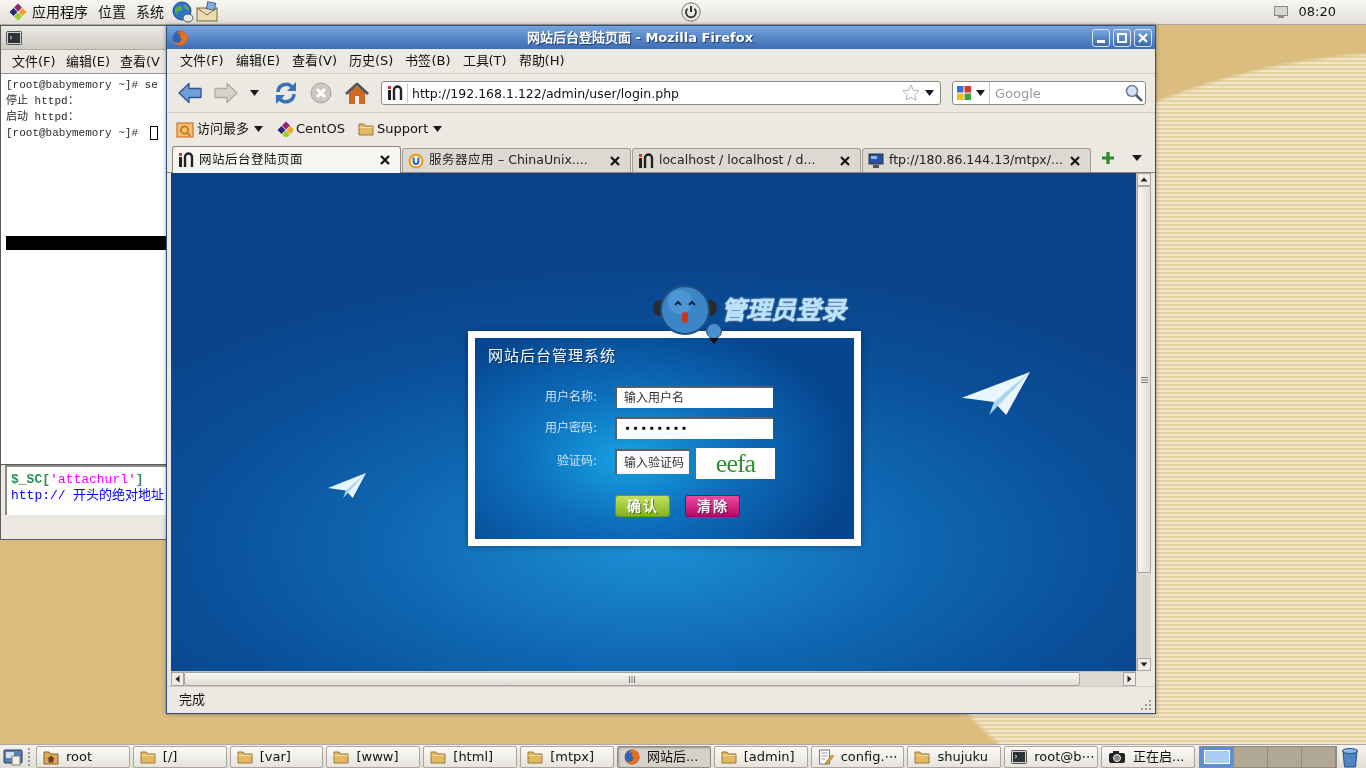 The image size is (1366, 768). Describe the element at coordinates (646, 160) in the screenshot. I see `site-logo-icon` at that location.